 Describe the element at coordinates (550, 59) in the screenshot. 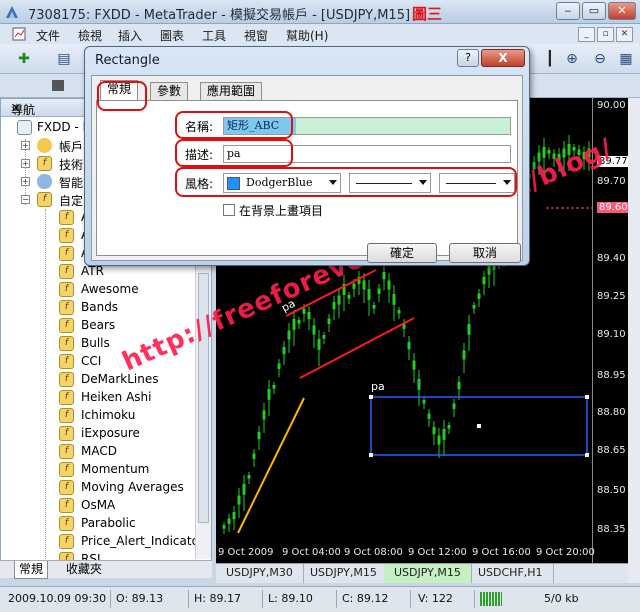

I see `bar-chart-icon: ┃` at that location.